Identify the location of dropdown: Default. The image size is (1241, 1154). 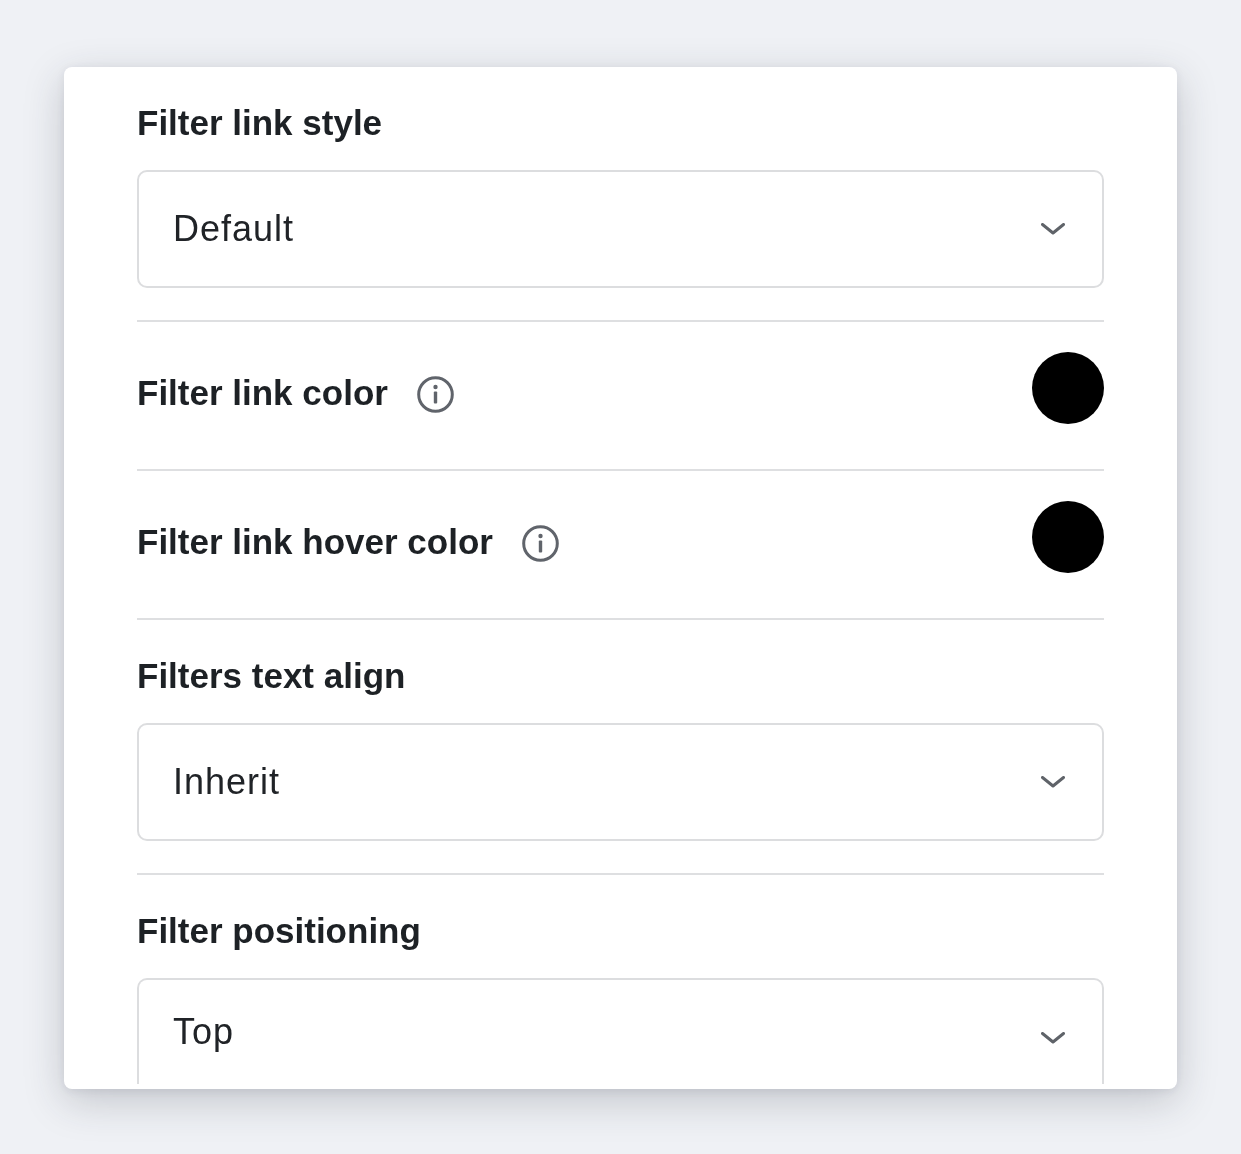
(620, 229).